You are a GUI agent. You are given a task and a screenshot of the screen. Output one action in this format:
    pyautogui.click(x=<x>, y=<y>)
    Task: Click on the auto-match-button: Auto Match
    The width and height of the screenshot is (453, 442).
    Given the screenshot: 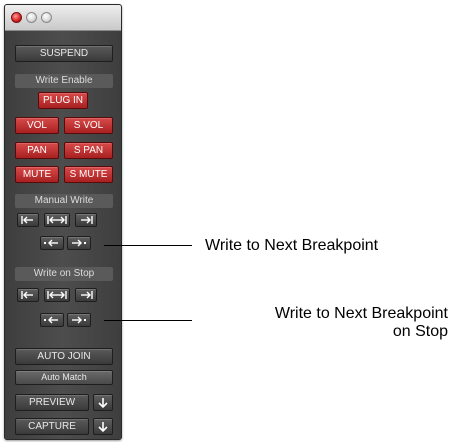 What is the action you would take?
    pyautogui.click(x=64, y=377)
    